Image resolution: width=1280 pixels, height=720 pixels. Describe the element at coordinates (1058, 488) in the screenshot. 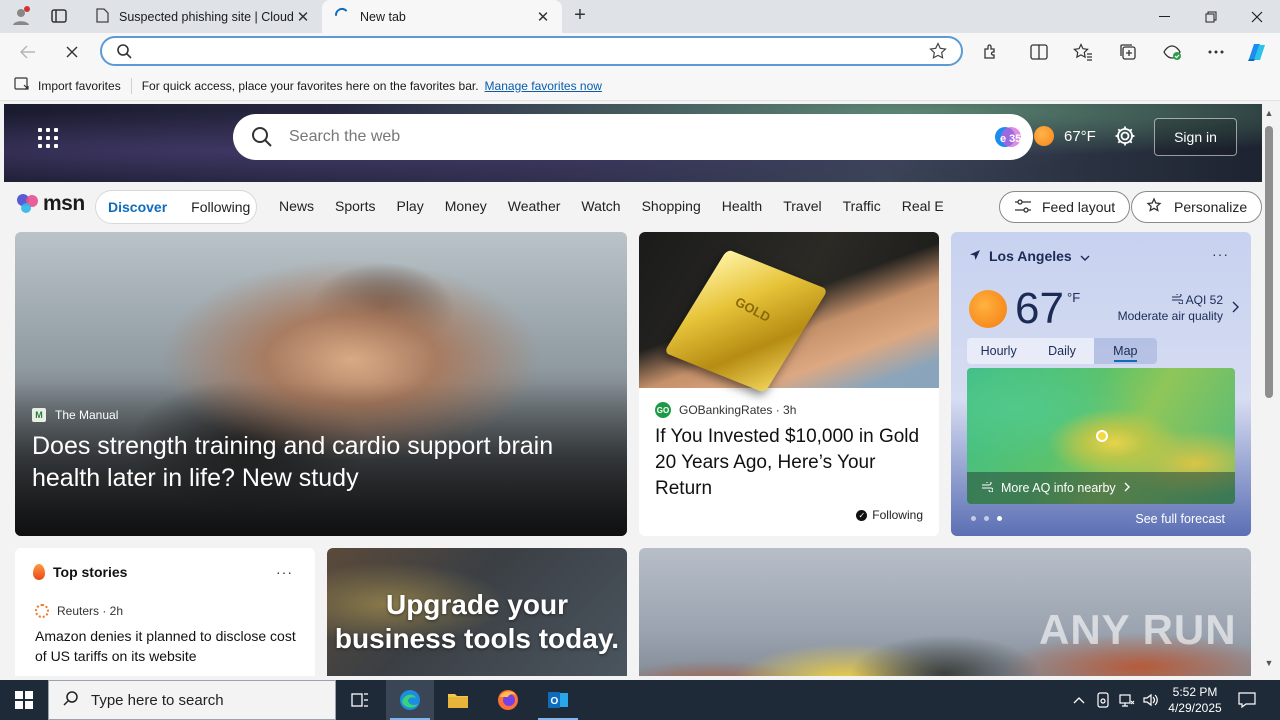

I see `more-aq-label: More AQ info nearby` at that location.